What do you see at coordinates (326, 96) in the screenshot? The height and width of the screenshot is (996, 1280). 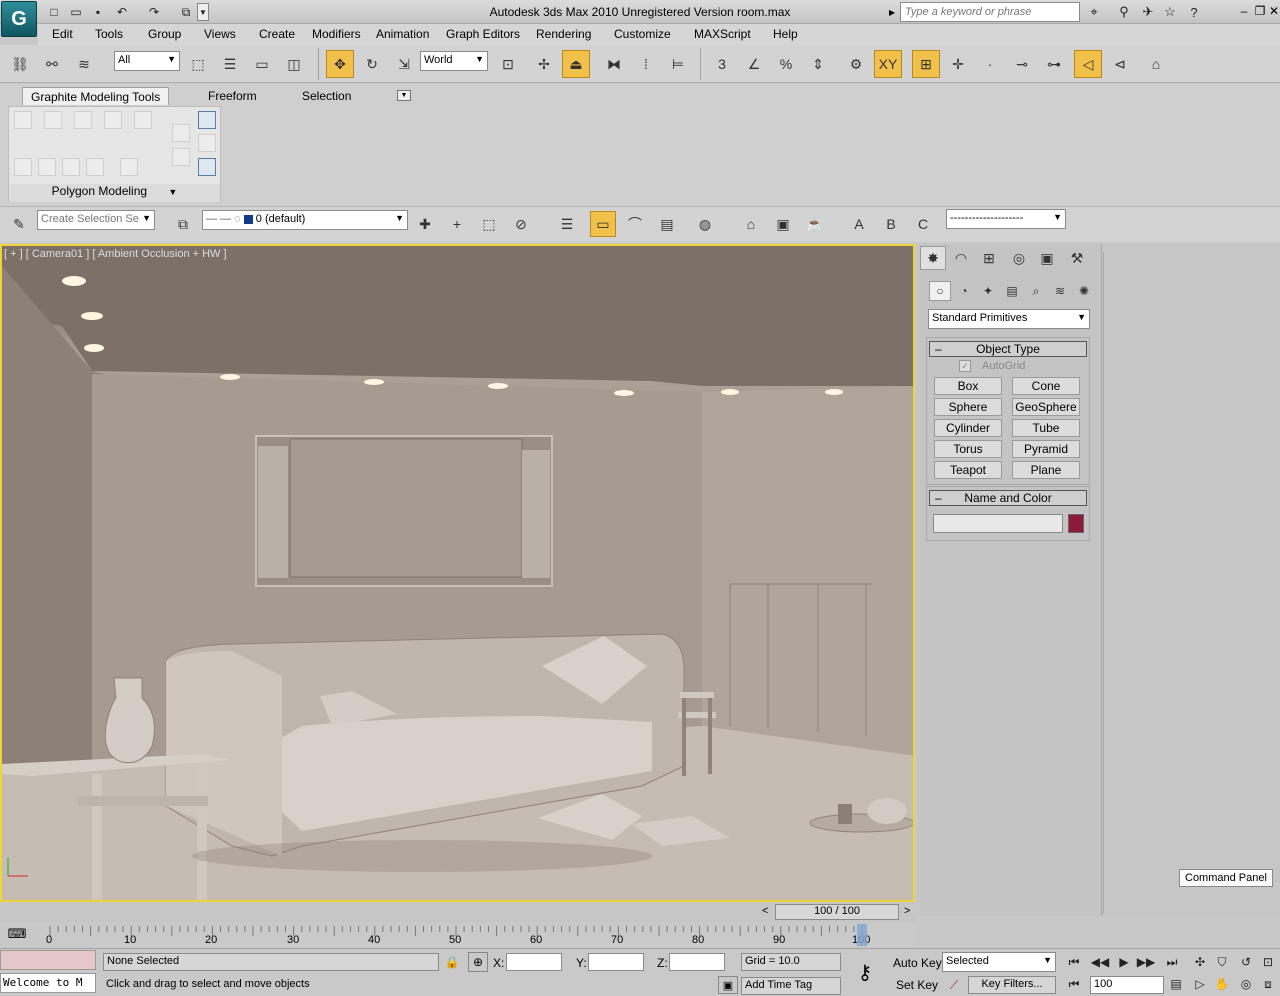 I see `tab-selection: Selection` at bounding box center [326, 96].